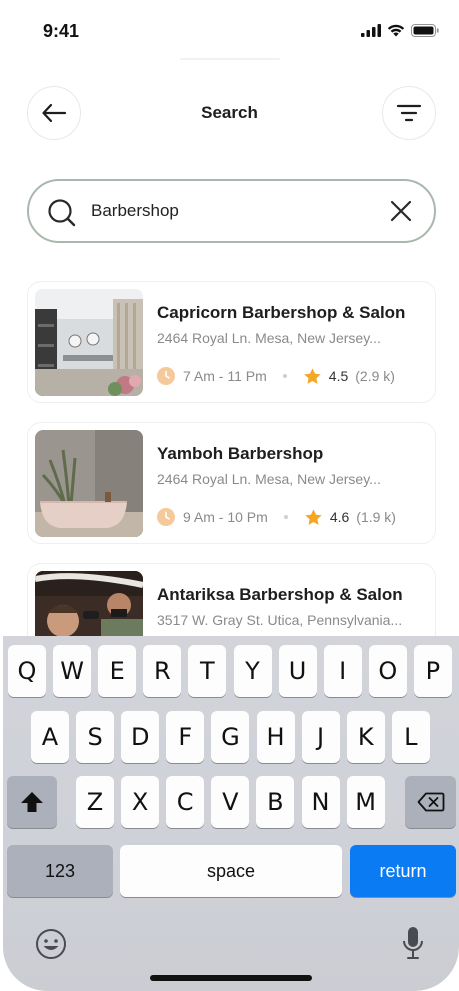 This screenshot has width=459, height=991. I want to click on filter-icon, so click(409, 113).